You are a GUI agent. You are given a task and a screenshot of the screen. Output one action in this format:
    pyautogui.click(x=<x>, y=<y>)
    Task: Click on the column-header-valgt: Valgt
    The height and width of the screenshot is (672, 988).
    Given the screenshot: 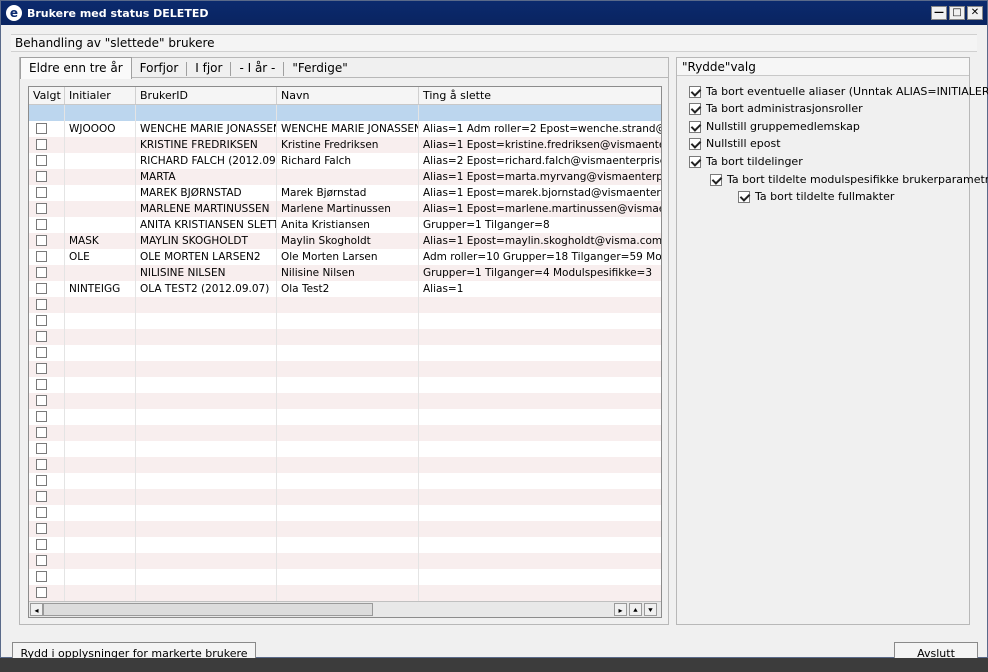 What is the action you would take?
    pyautogui.click(x=47, y=95)
    